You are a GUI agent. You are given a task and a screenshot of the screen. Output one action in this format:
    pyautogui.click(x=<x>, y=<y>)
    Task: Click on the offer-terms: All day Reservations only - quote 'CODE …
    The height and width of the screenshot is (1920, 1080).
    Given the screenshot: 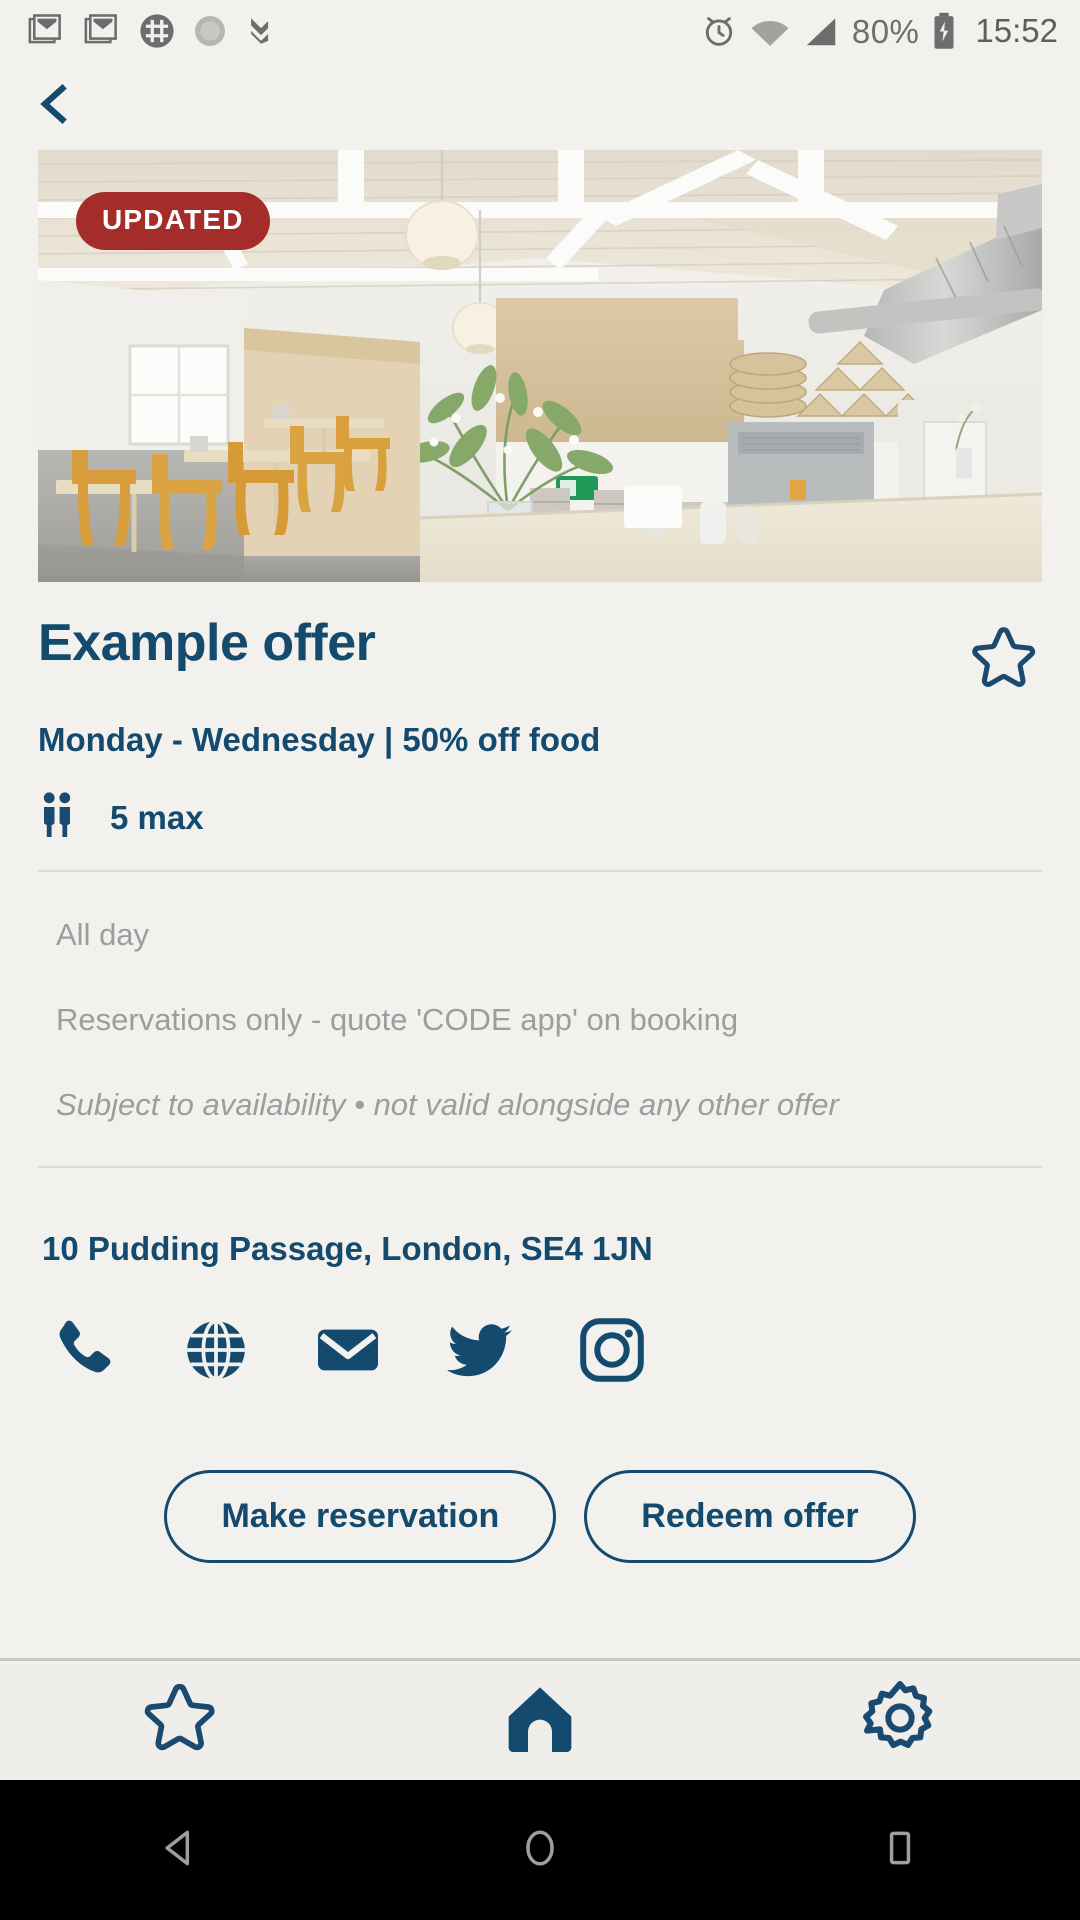 What is the action you would take?
    pyautogui.click(x=540, y=1019)
    